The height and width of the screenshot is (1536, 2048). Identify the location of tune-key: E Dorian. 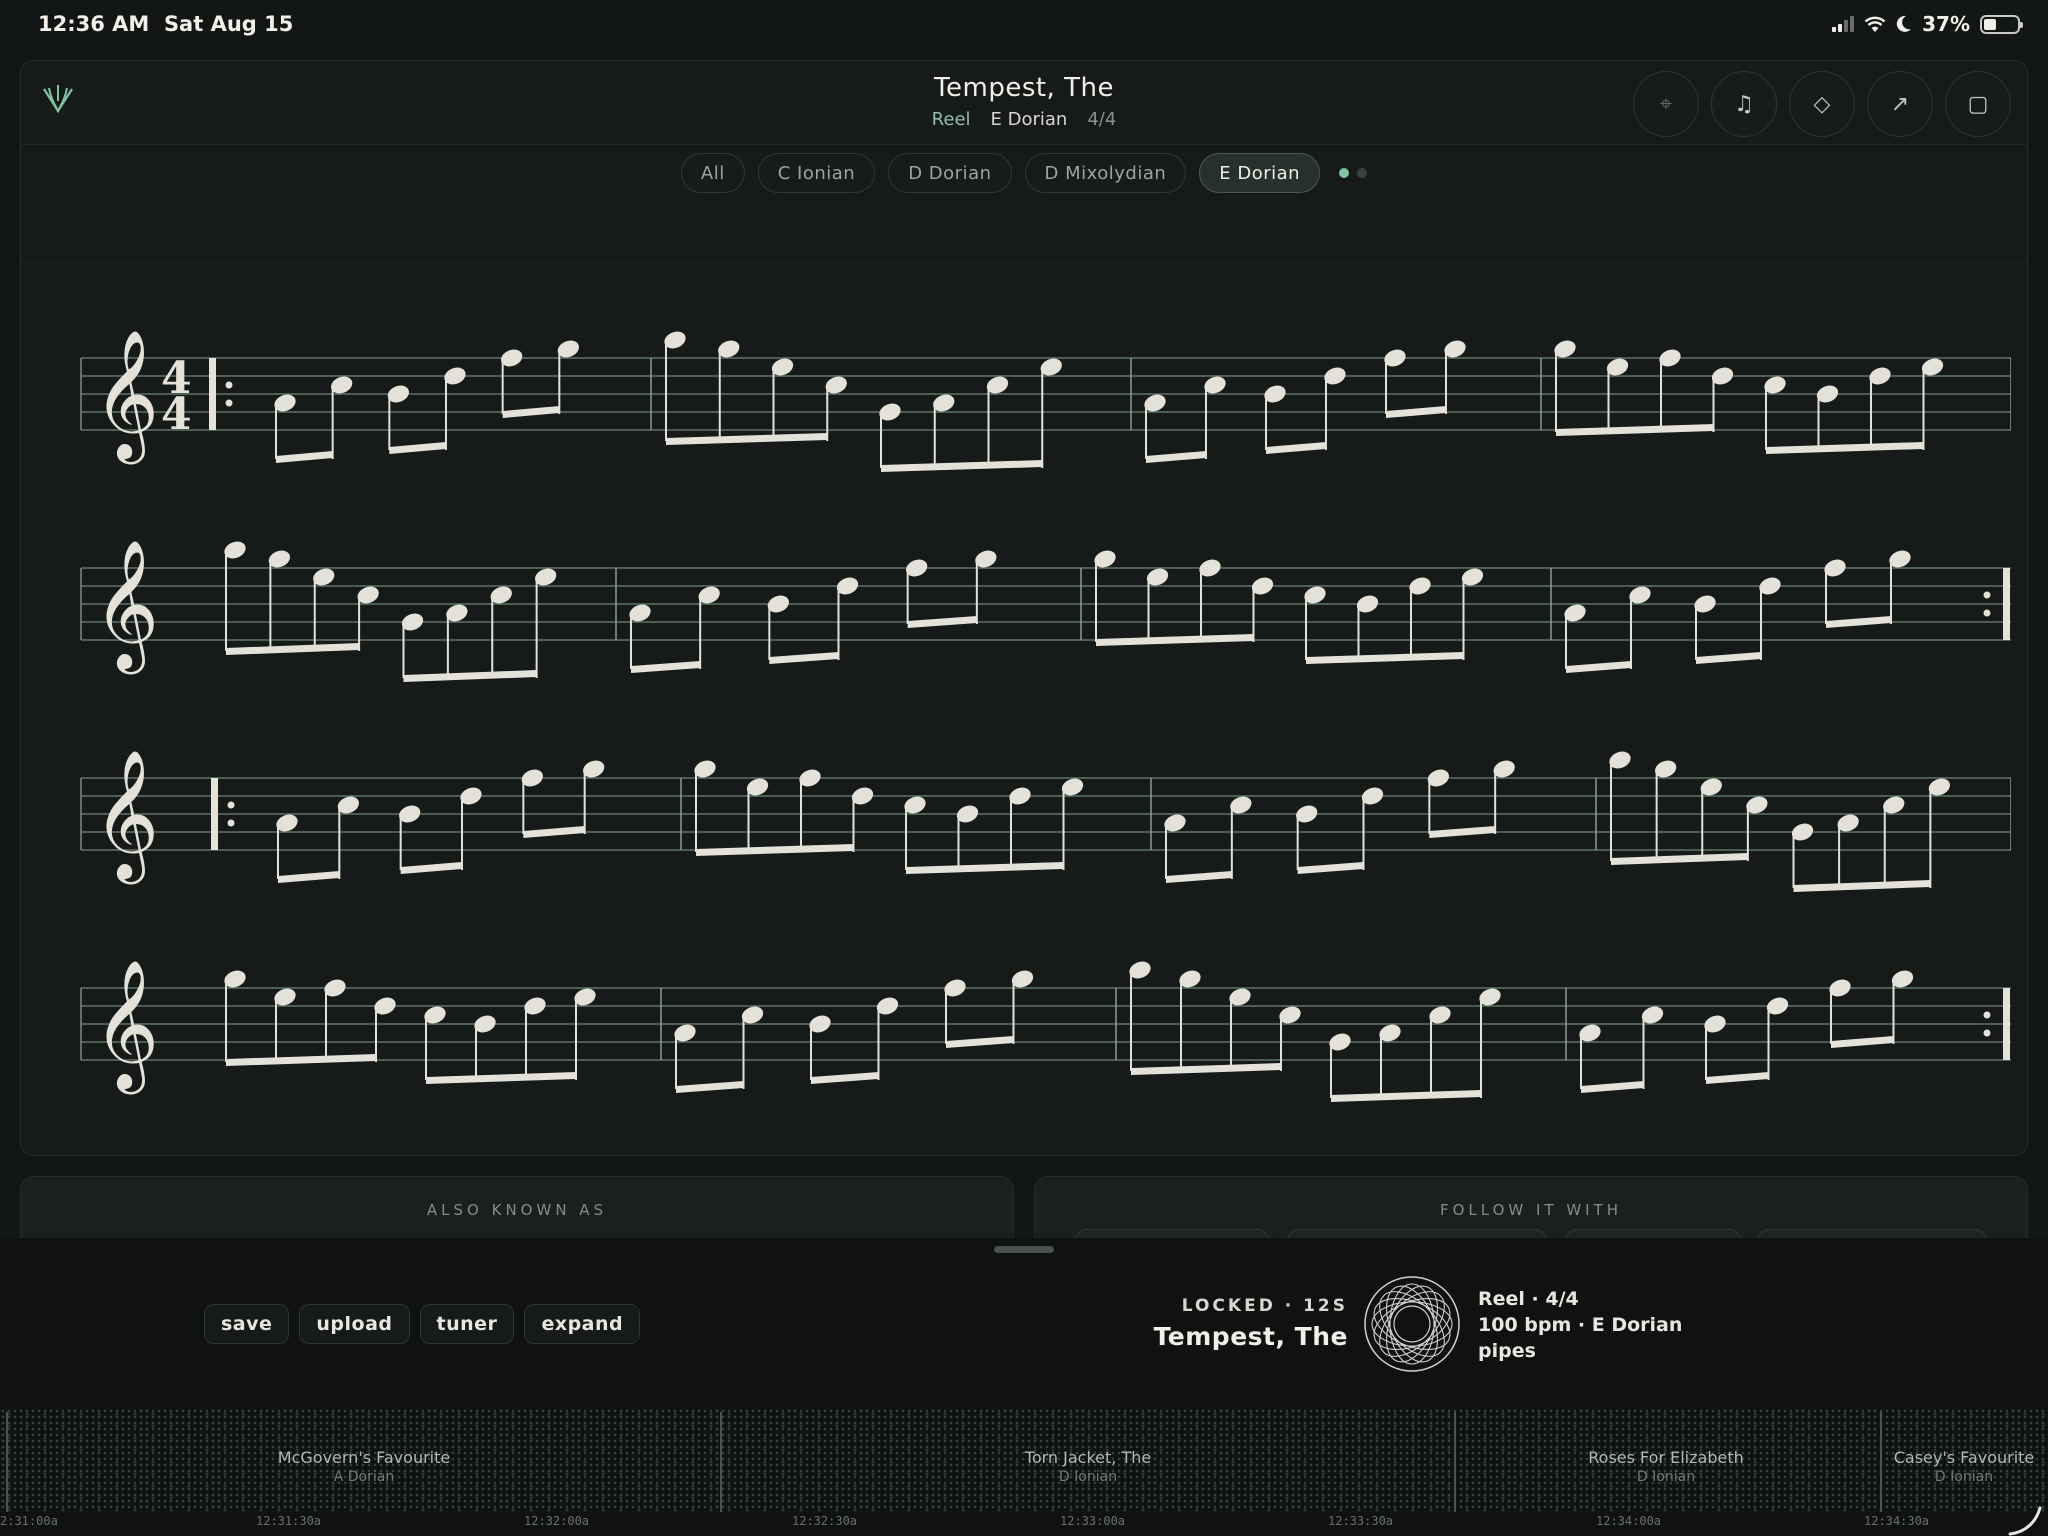
(1029, 119).